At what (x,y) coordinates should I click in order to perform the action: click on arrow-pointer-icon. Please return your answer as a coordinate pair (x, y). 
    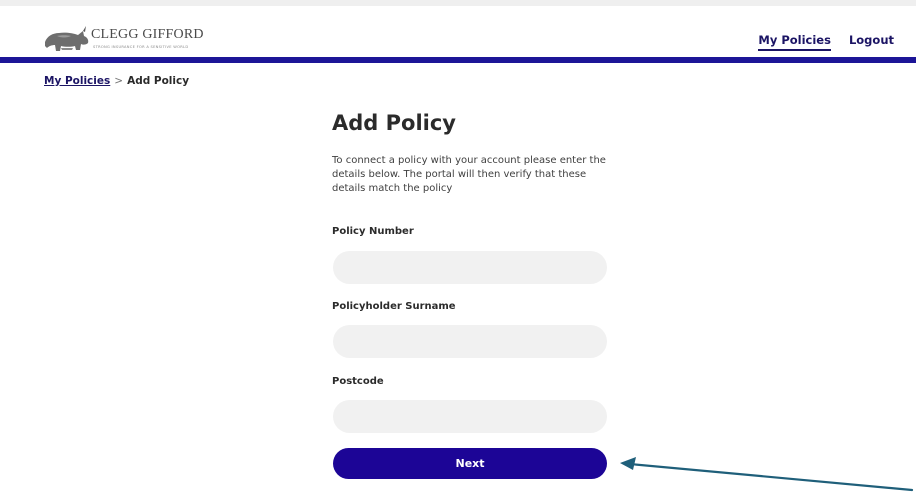
    Looking at the image, I should click on (767, 474).